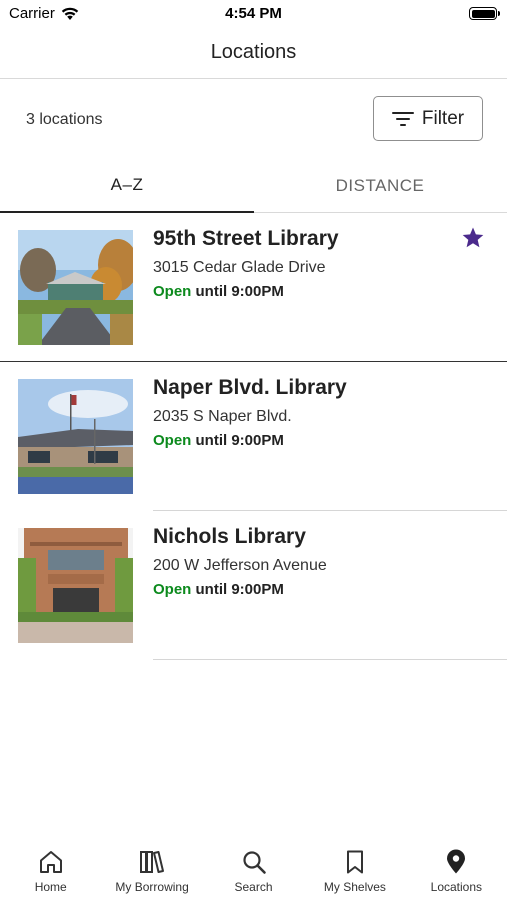  What do you see at coordinates (152, 862) in the screenshot?
I see `books-icon` at bounding box center [152, 862].